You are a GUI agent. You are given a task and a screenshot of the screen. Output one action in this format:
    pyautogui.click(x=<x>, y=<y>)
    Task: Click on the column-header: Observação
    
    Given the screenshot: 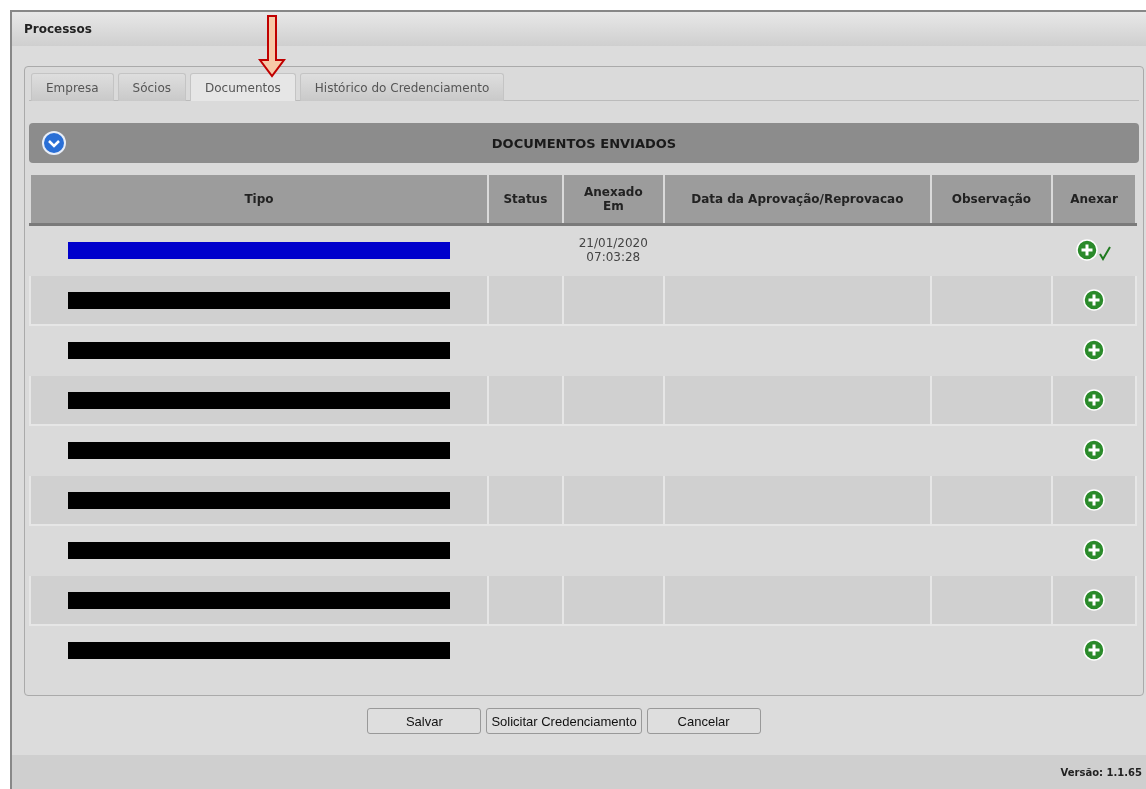 What is the action you would take?
    pyautogui.click(x=991, y=199)
    